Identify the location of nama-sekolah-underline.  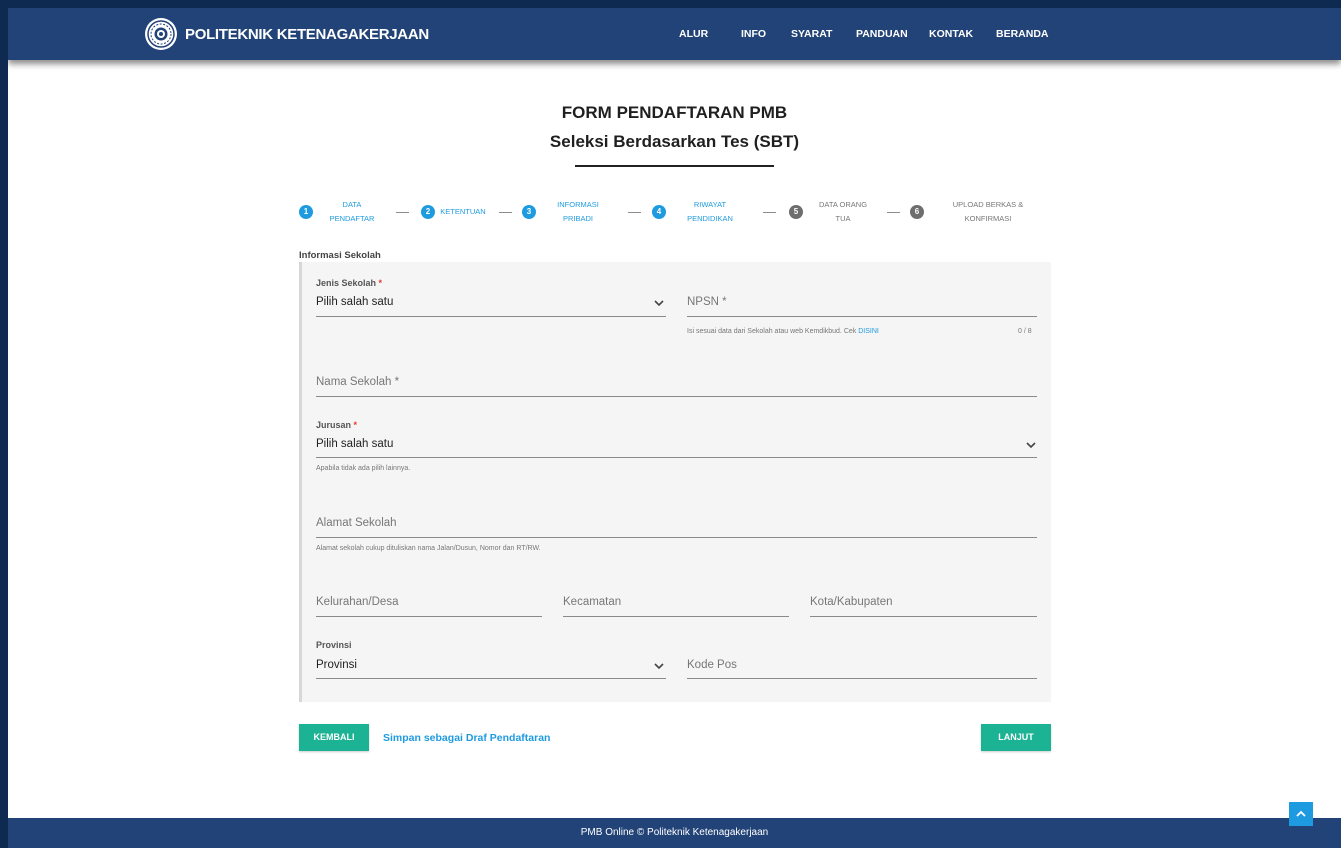
(676, 396).